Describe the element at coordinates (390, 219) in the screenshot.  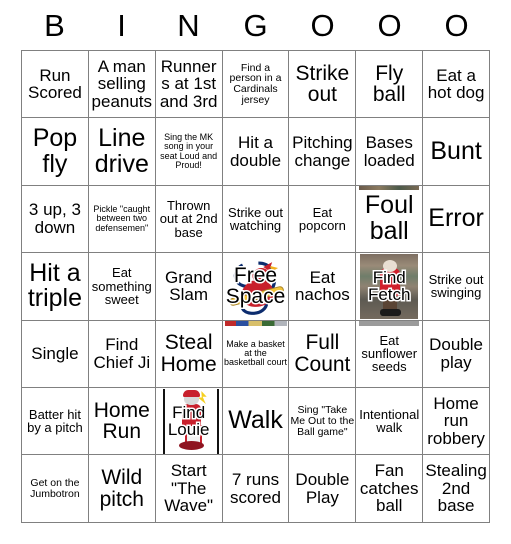
I see `bingo-cell: Foul ball` at that location.